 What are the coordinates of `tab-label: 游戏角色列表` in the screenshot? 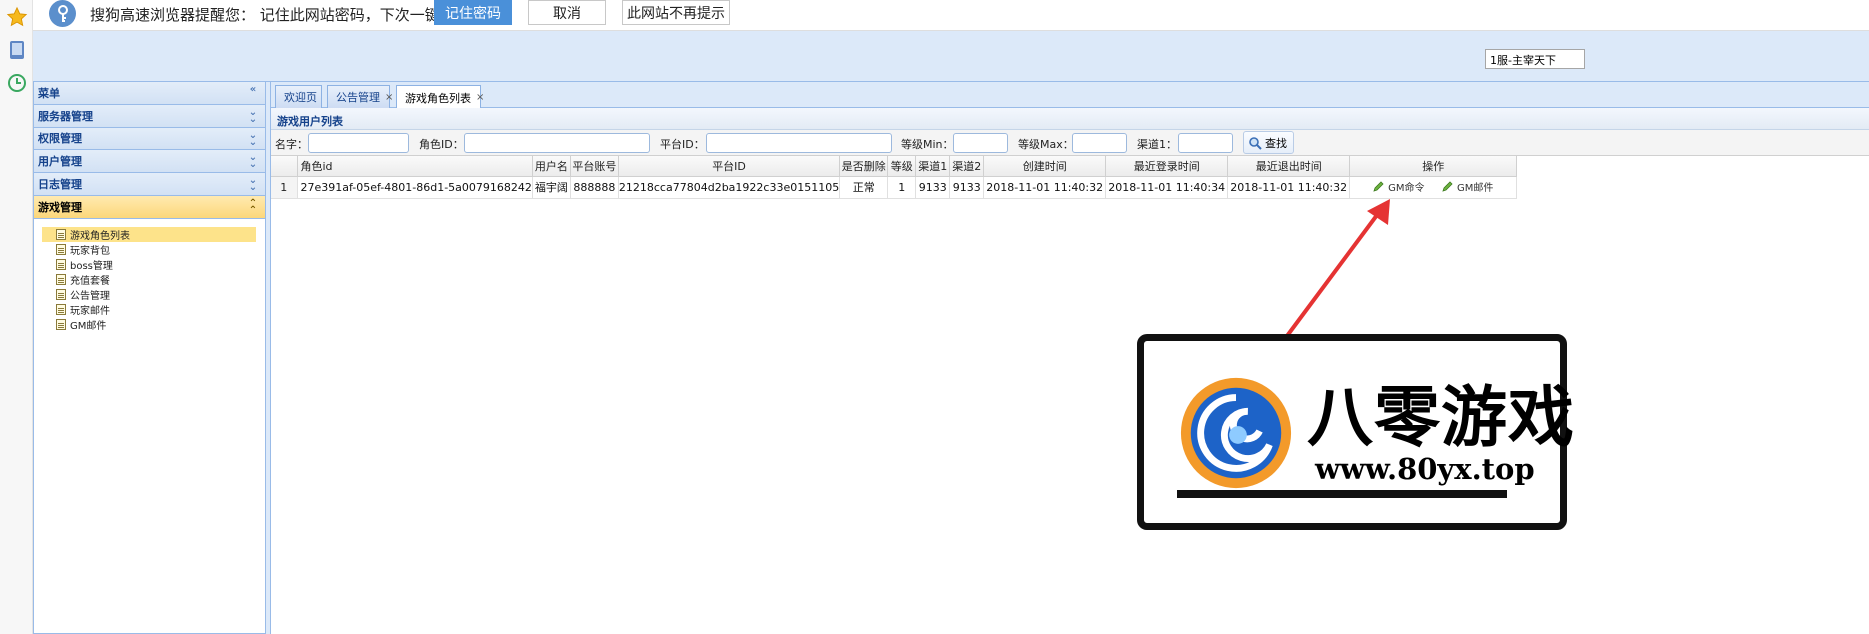 It's located at (438, 98).